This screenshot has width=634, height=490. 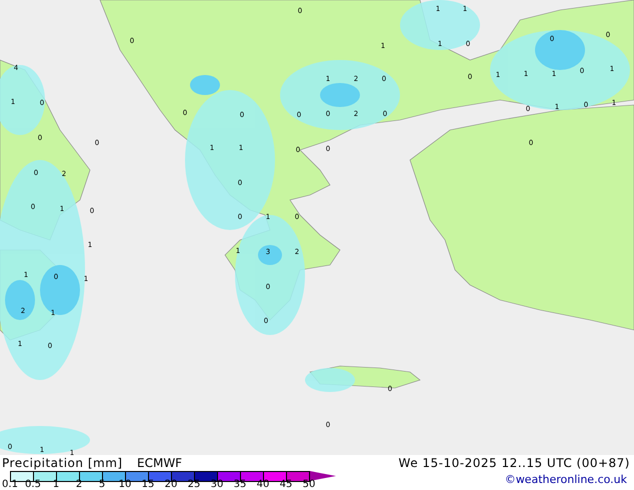 What do you see at coordinates (159, 463) in the screenshot?
I see `model-name: ECMWF` at bounding box center [159, 463].